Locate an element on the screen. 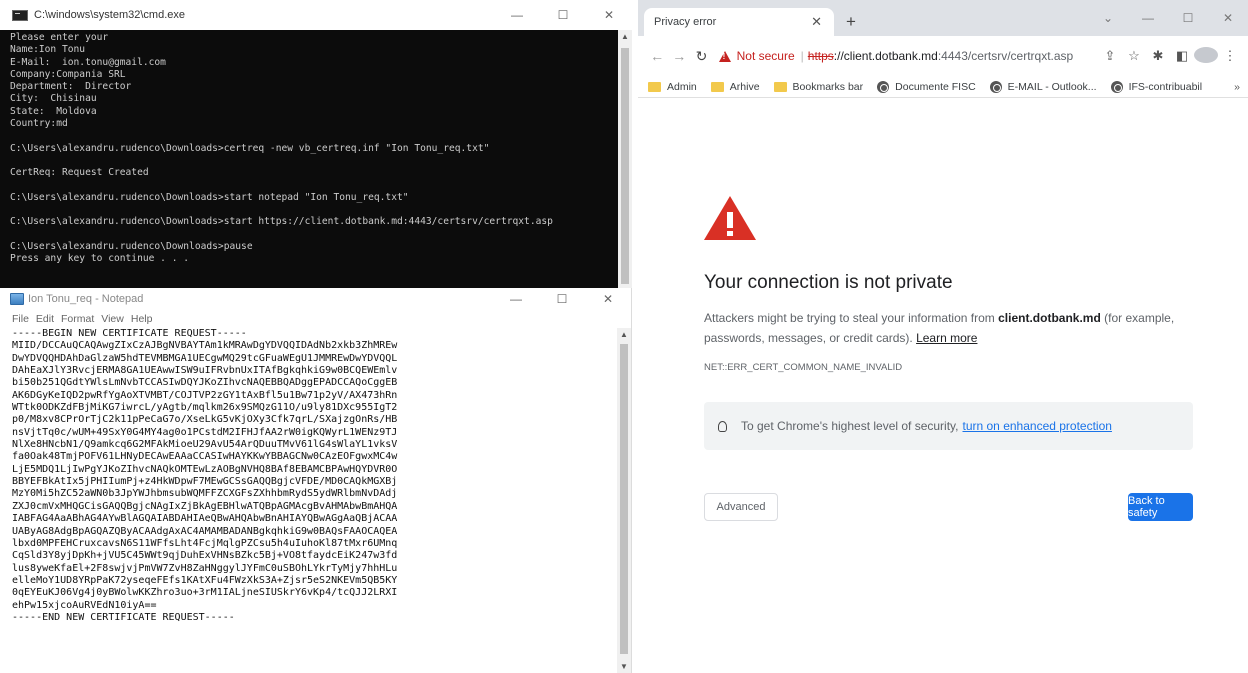 The width and height of the screenshot is (1248, 673). reload-icon: ↻ is located at coordinates (701, 56).